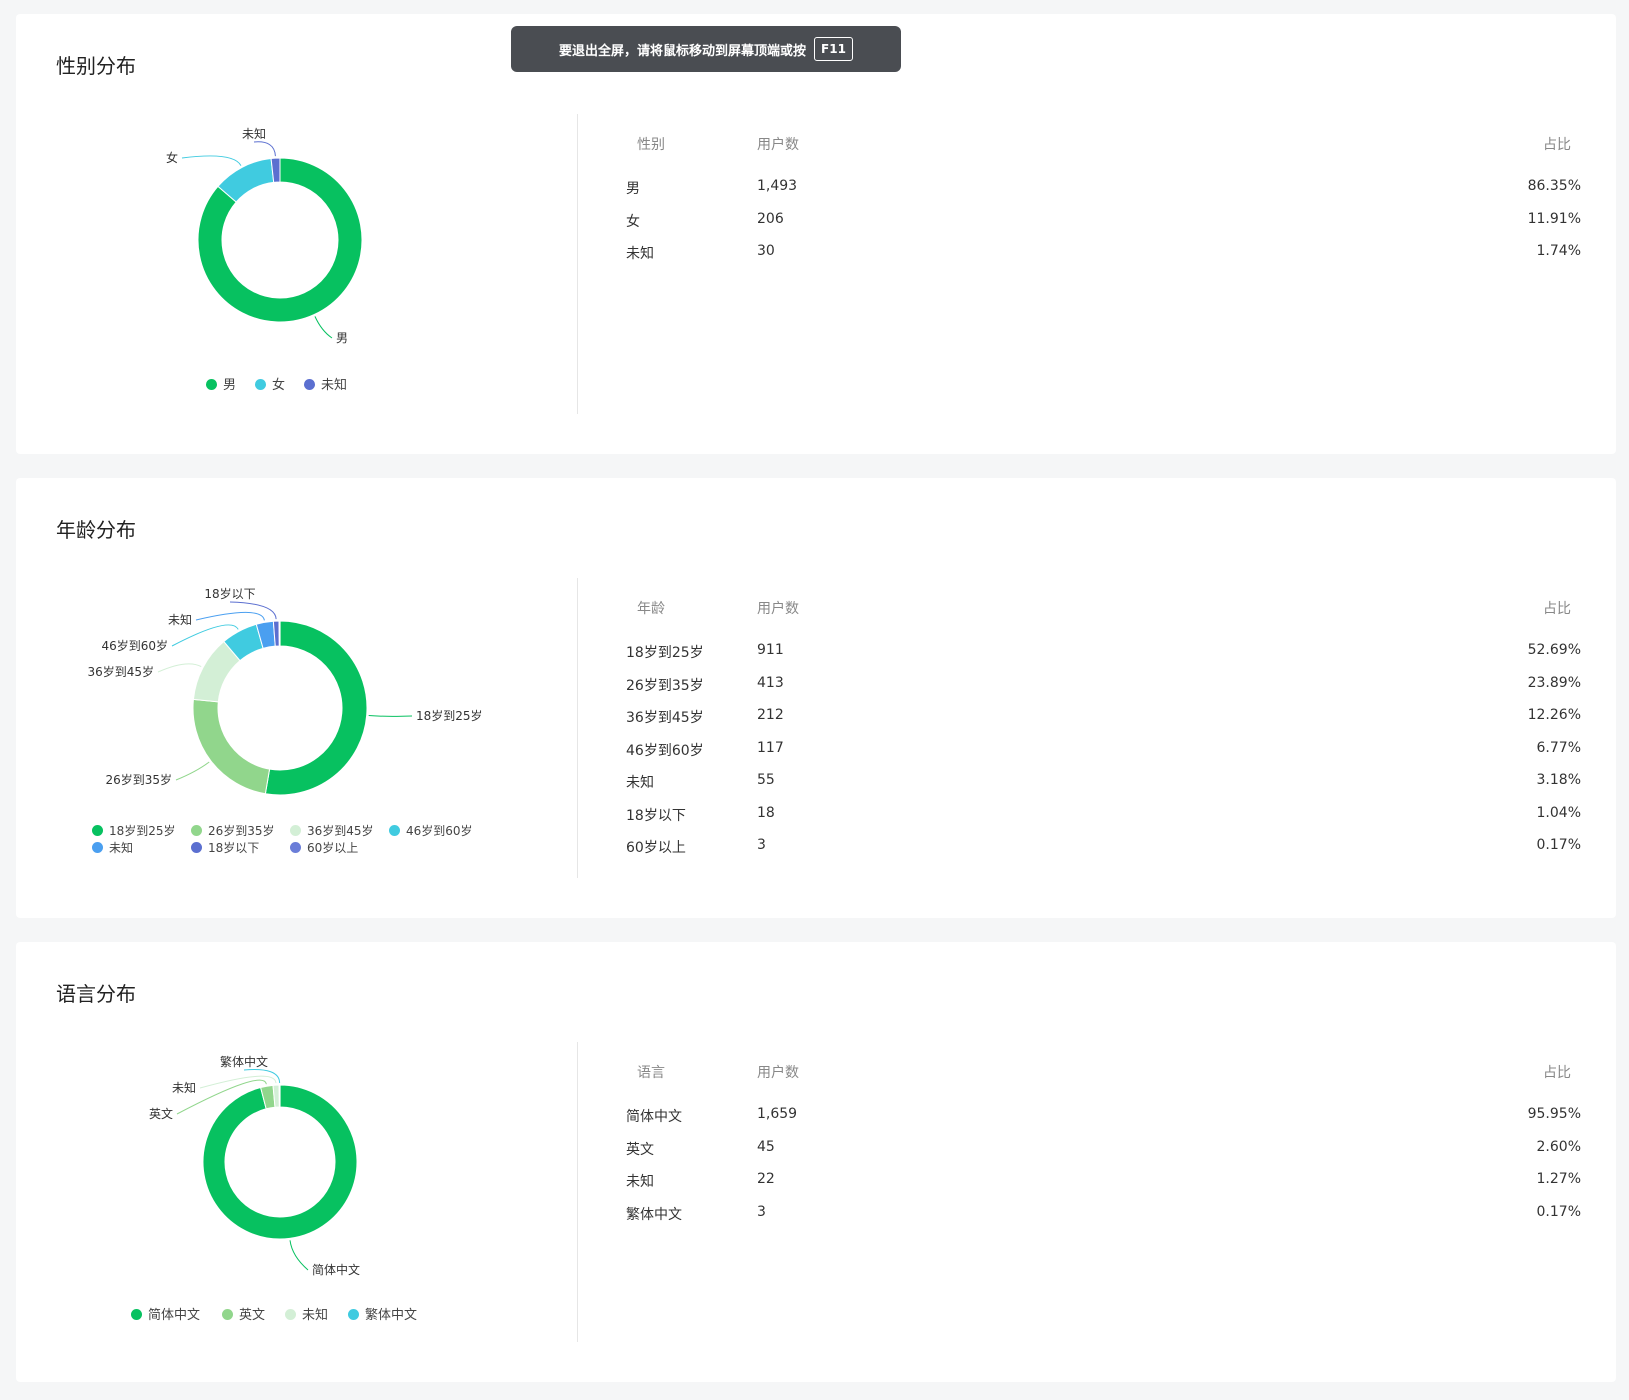 The width and height of the screenshot is (1629, 1400). I want to click on cell-ratio: 23.89%, so click(1554, 682).